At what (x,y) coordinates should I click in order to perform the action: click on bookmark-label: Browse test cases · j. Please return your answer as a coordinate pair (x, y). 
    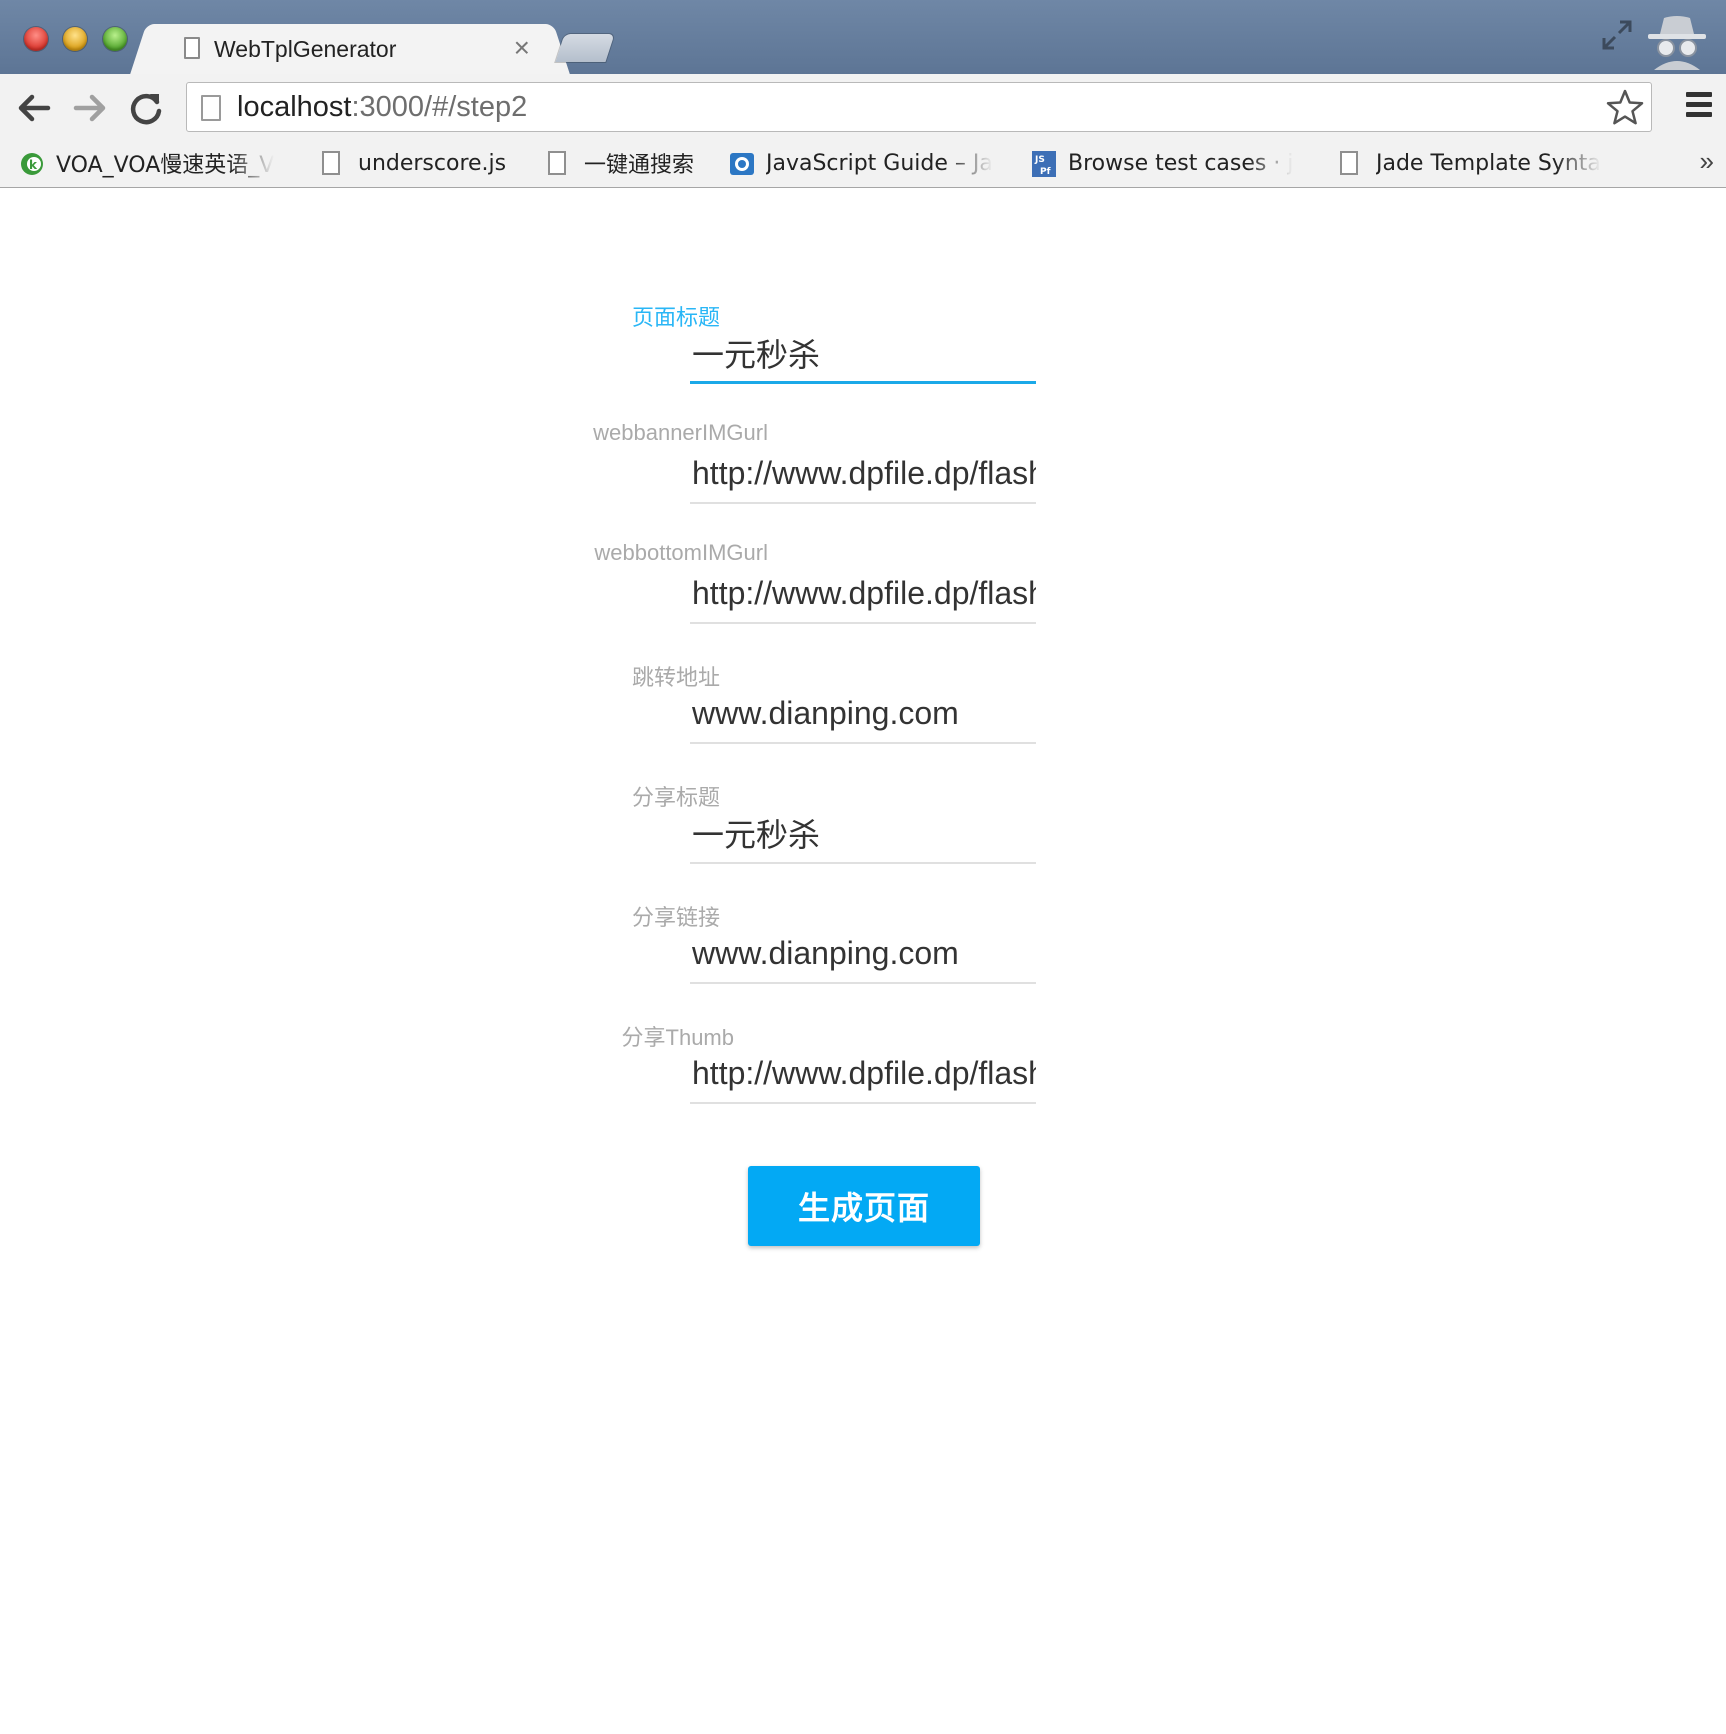
    Looking at the image, I should click on (1181, 163).